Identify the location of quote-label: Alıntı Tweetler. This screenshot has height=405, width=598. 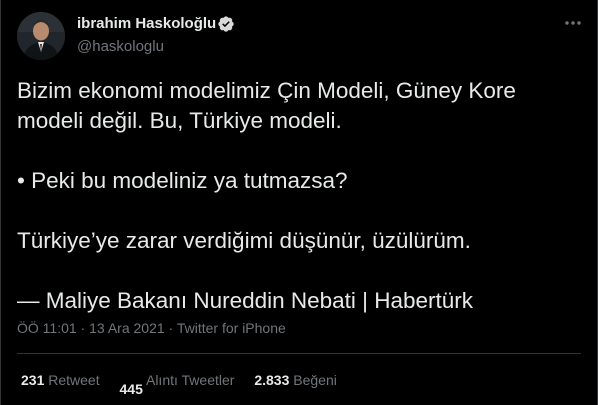
(190, 380).